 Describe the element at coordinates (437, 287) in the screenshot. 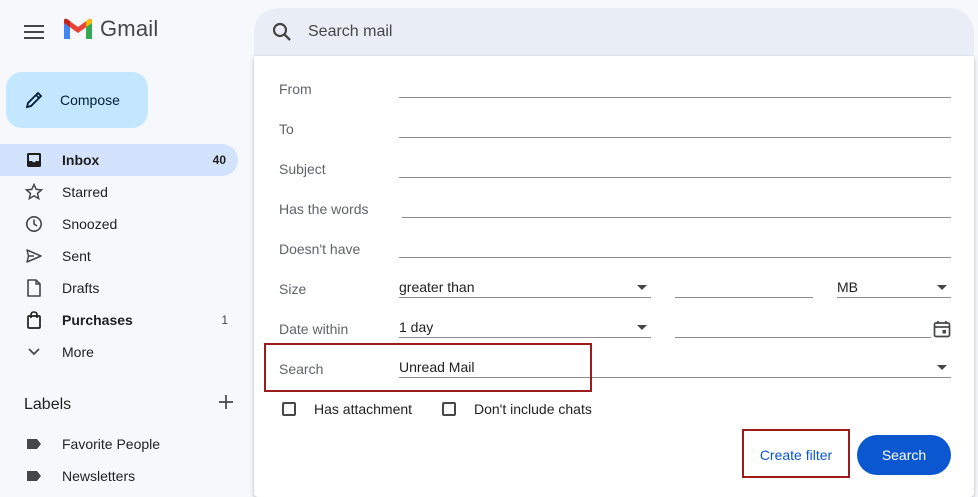

I see `size-operator-value: greater than` at that location.